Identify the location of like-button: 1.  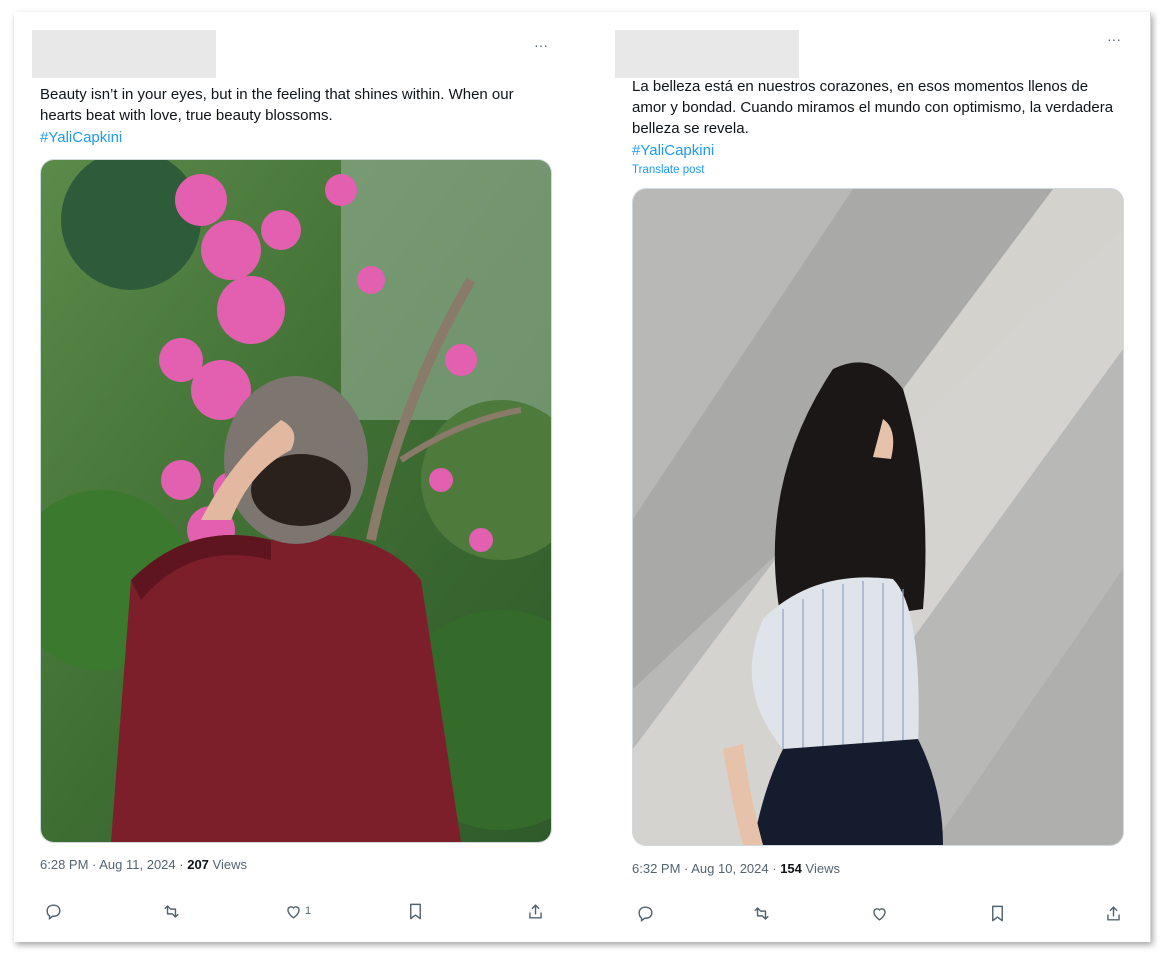
(297, 911).